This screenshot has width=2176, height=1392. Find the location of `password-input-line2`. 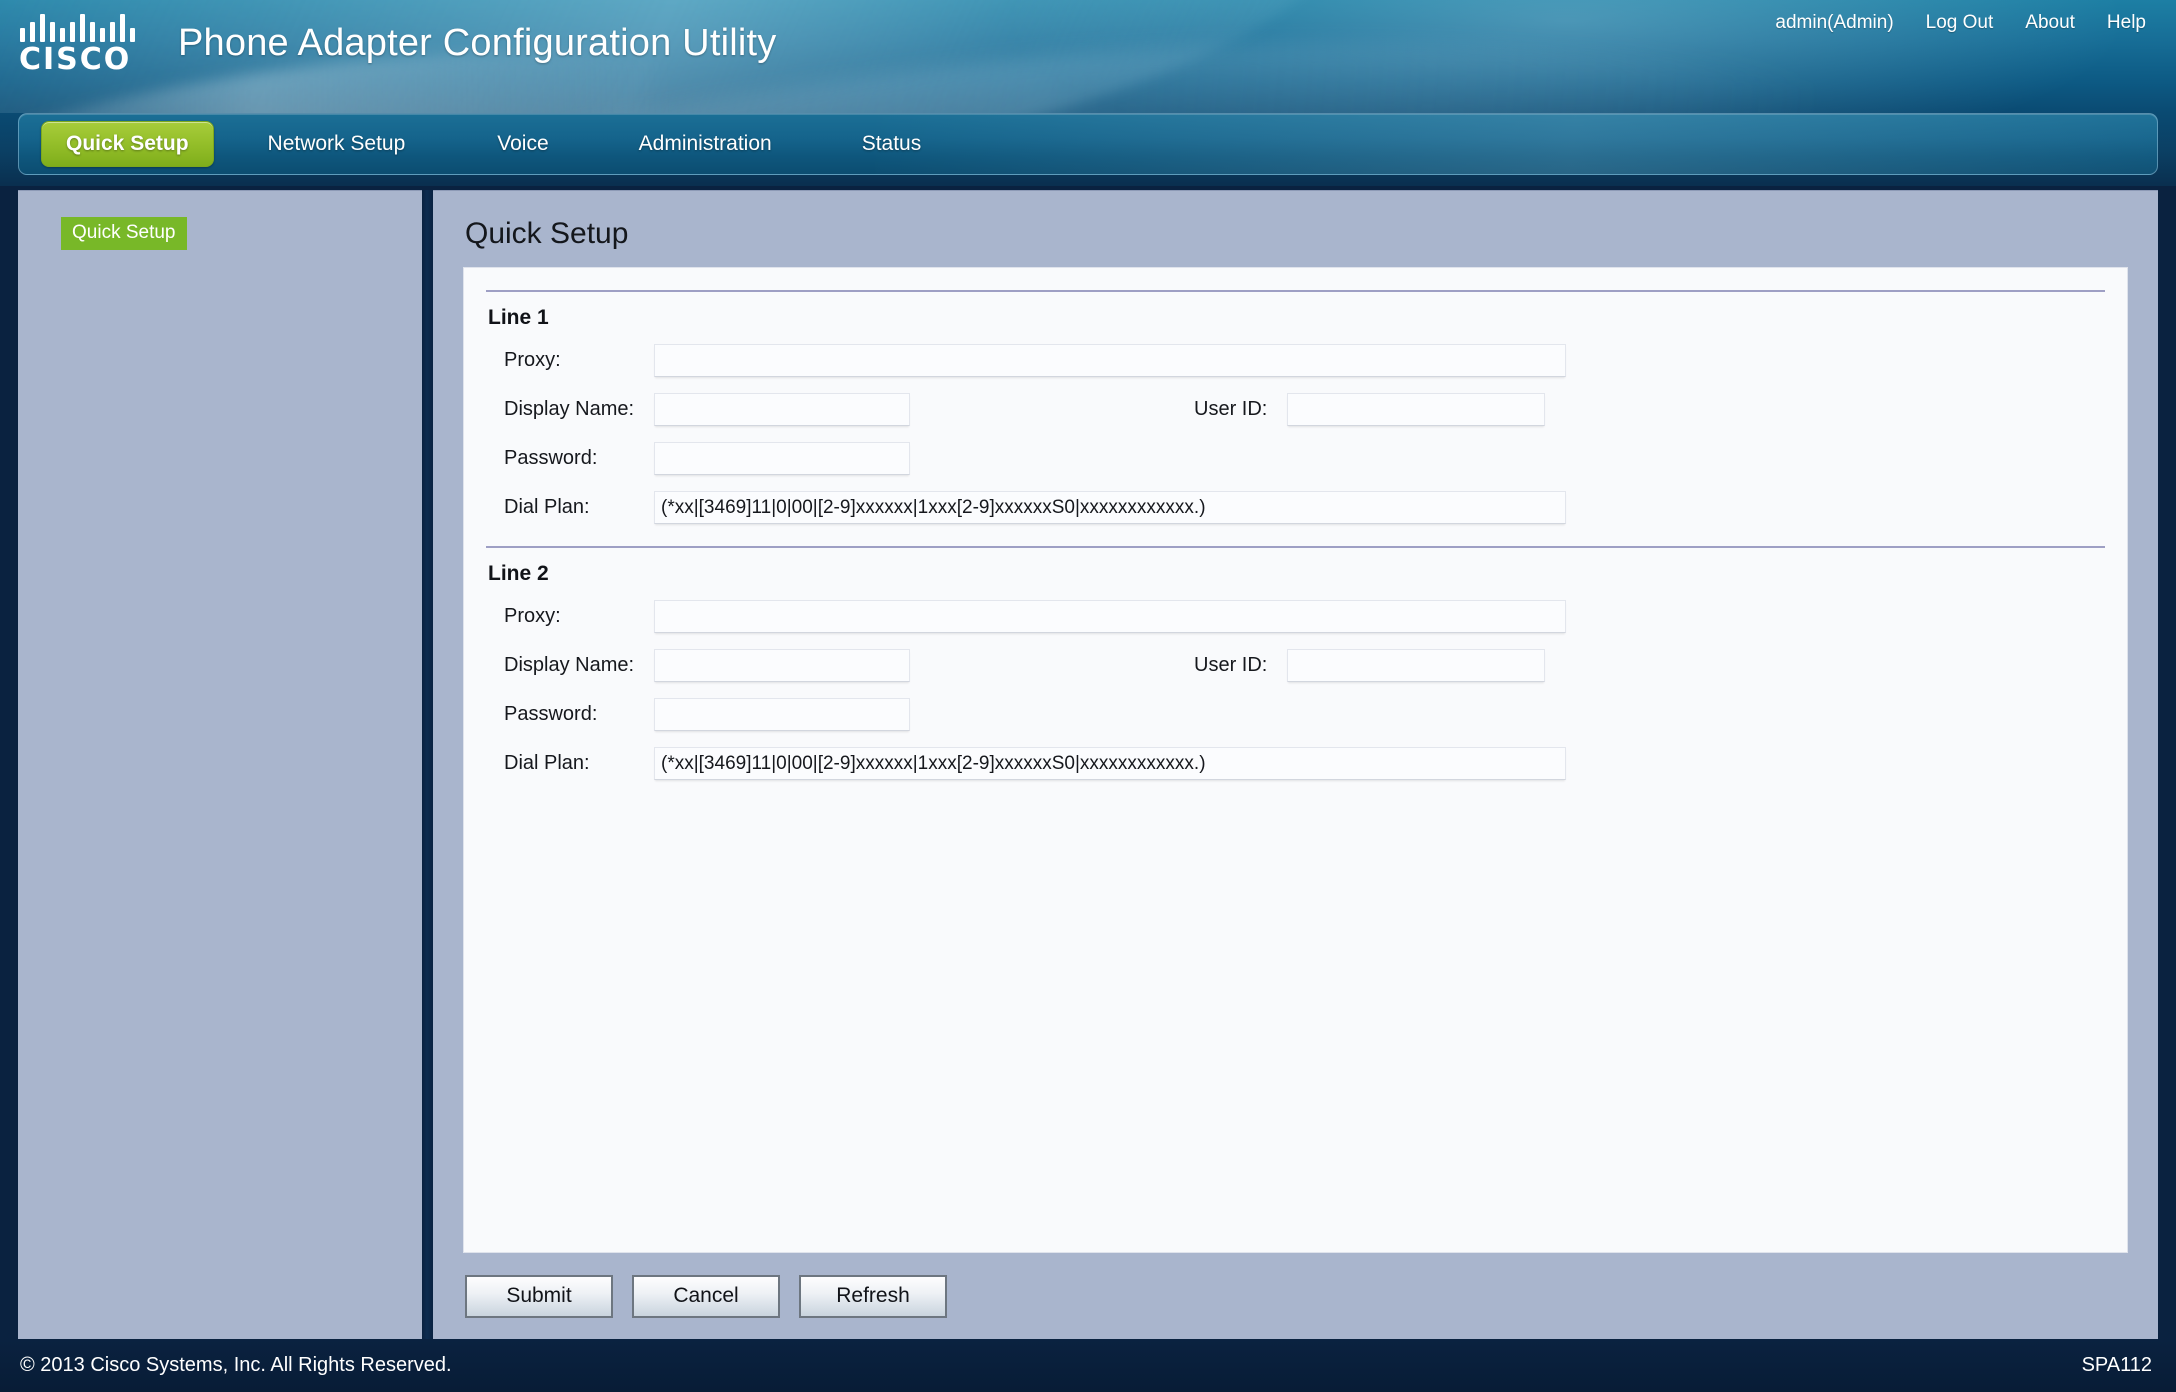

password-input-line2 is located at coordinates (782, 714).